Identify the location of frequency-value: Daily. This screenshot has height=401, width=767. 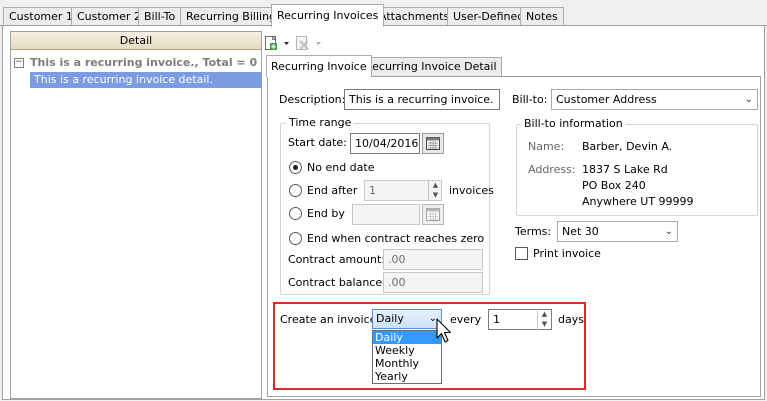
(390, 318).